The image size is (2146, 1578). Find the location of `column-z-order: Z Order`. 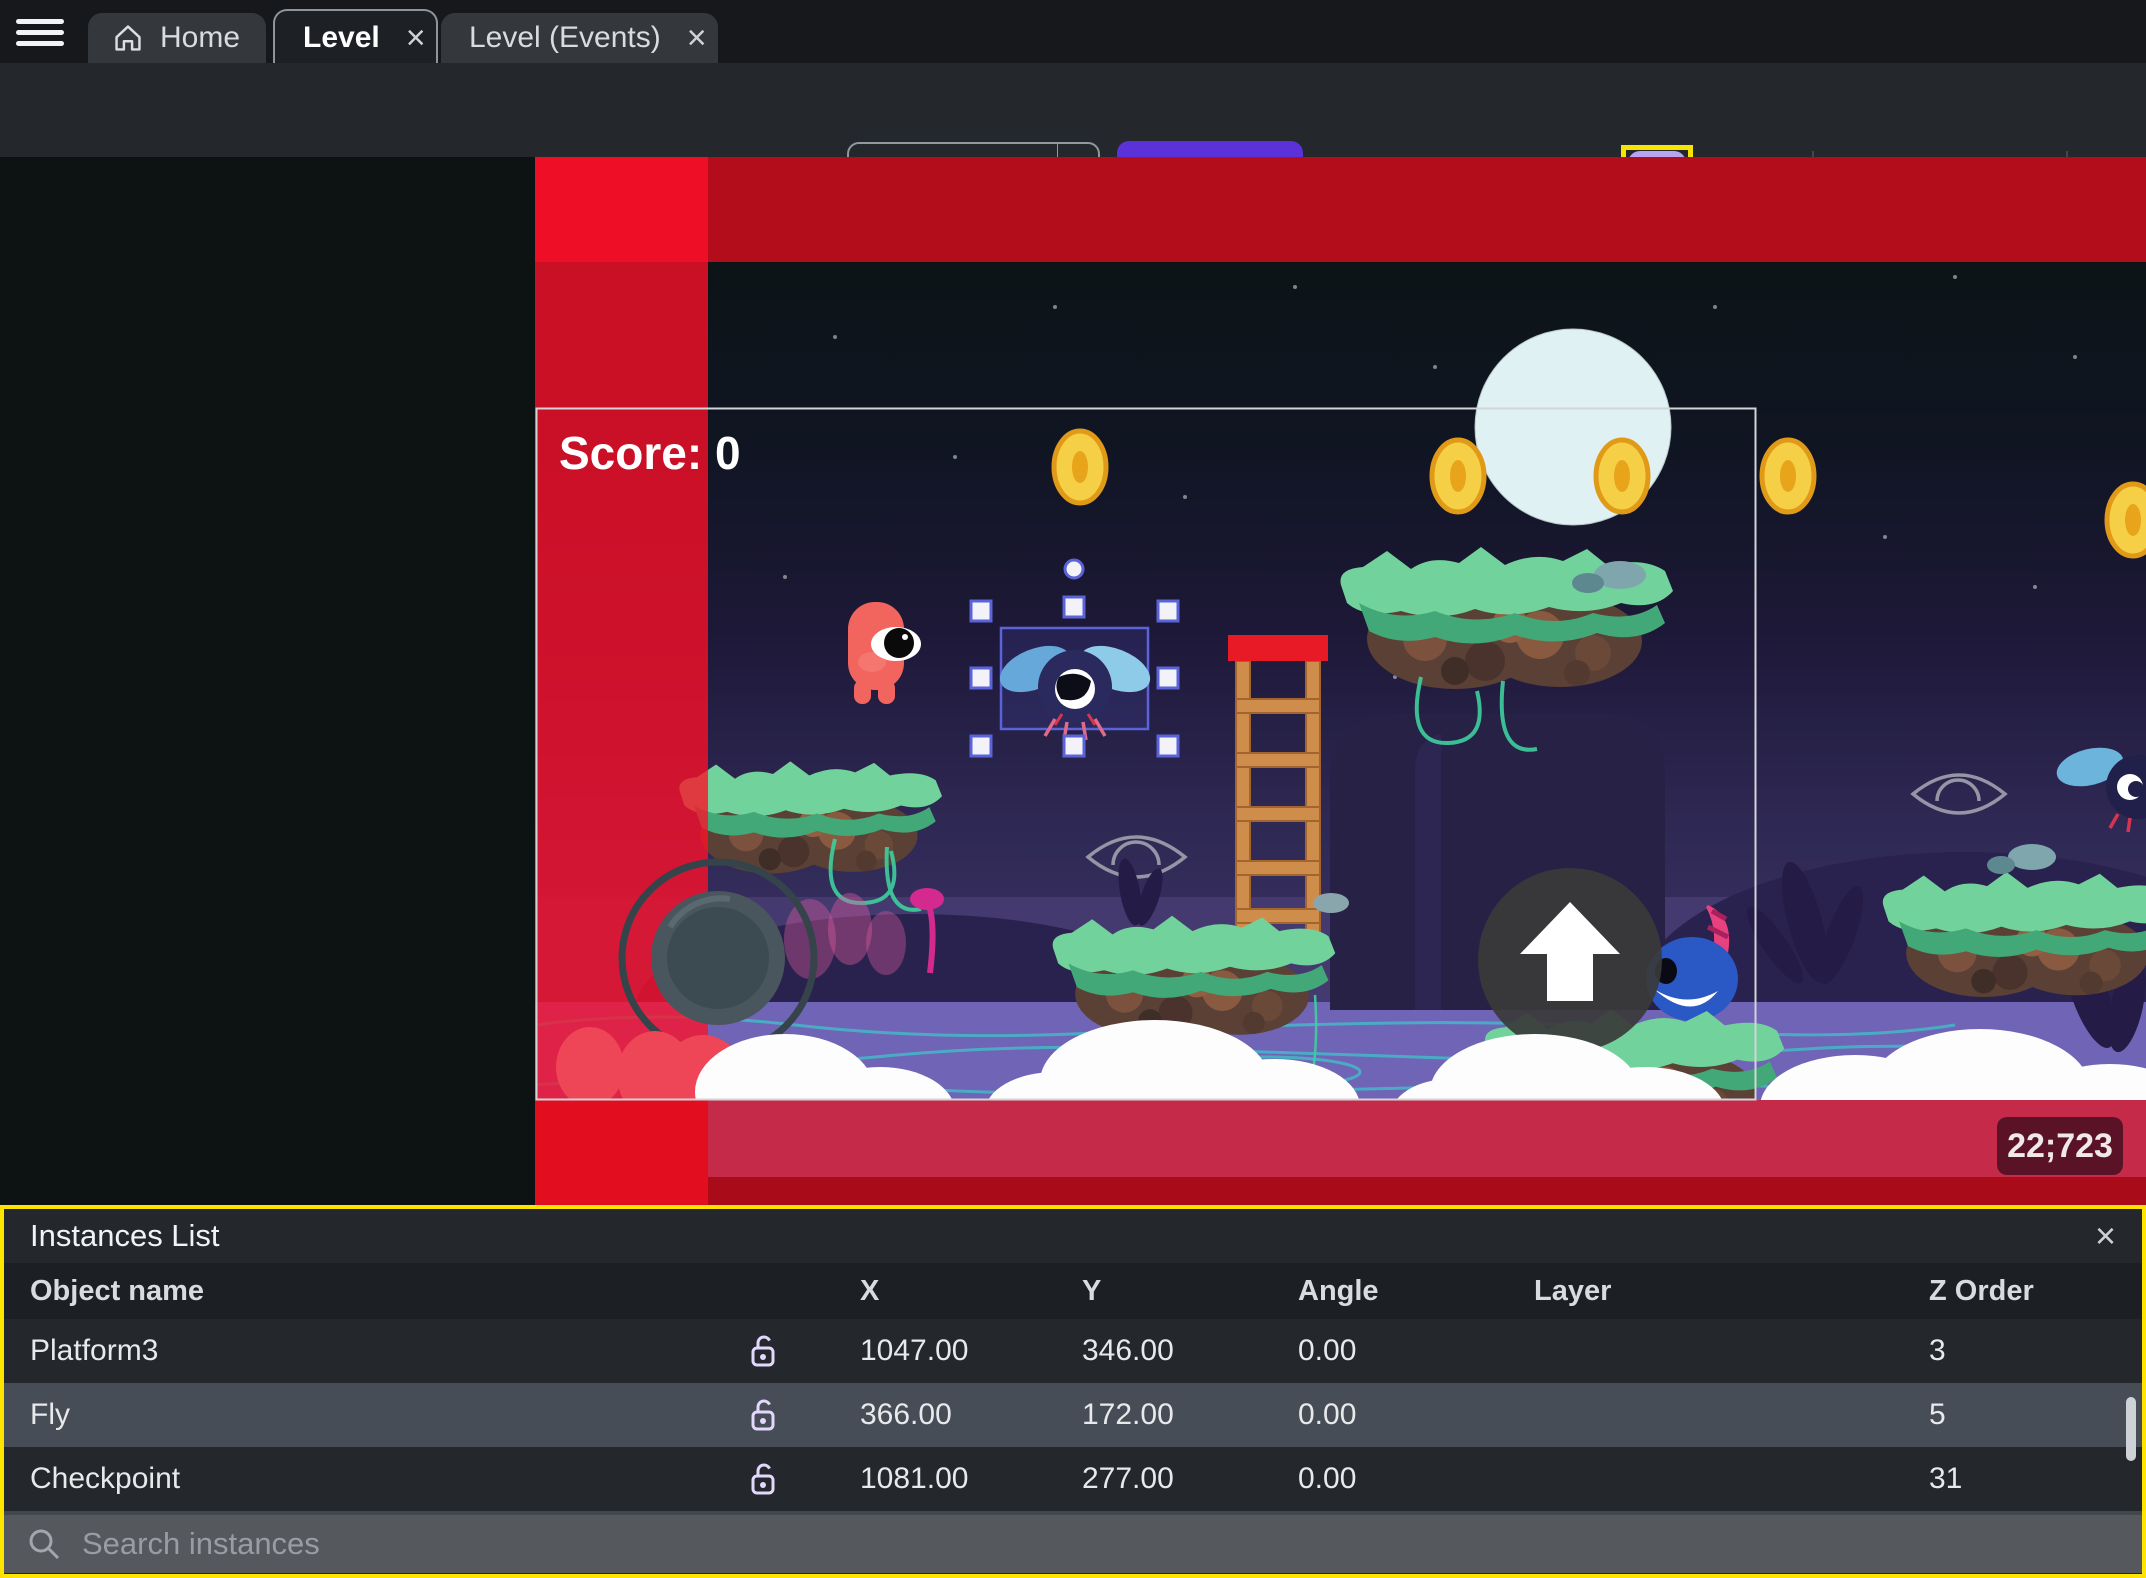

column-z-order: Z Order is located at coordinates (1981, 1290).